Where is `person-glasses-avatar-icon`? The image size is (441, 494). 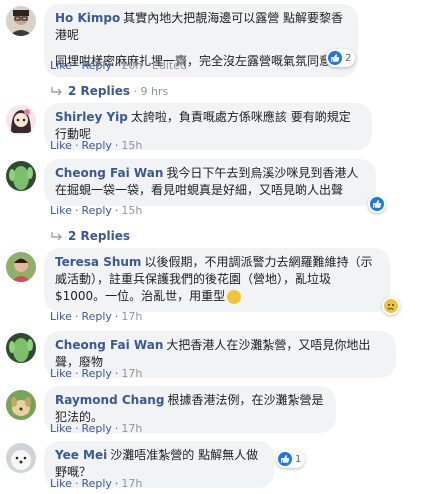
person-glasses-avatar-icon is located at coordinates (21, 21).